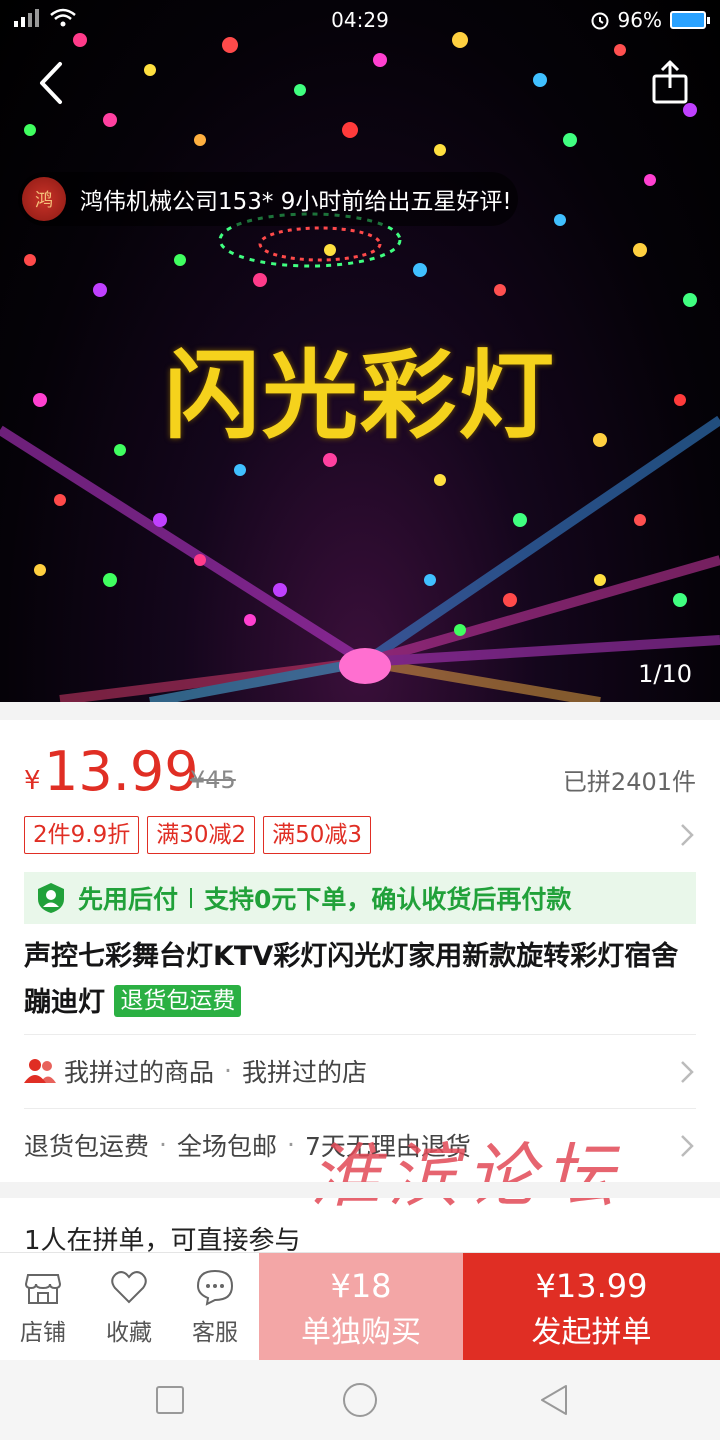 This screenshot has height=1440, width=720. Describe the element at coordinates (44, 199) in the screenshot. I see `reviewer-avatar: 鸿` at that location.